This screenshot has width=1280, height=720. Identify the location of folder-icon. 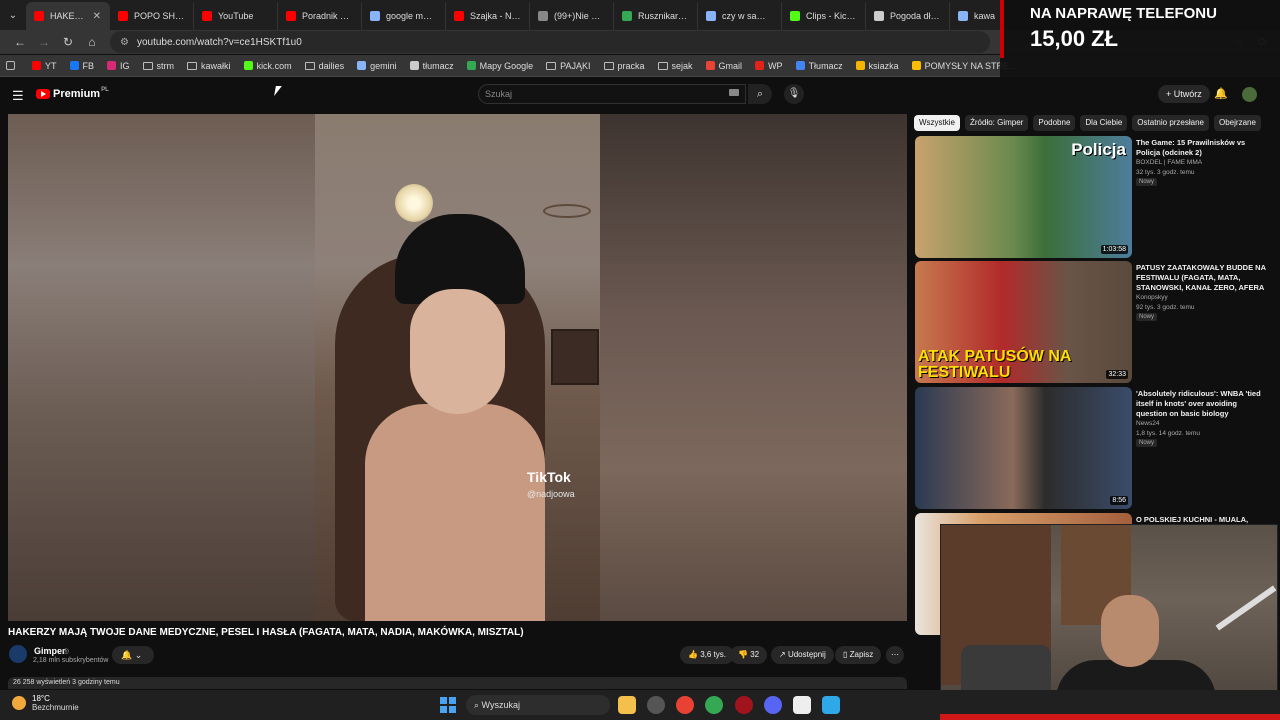
(551, 65).